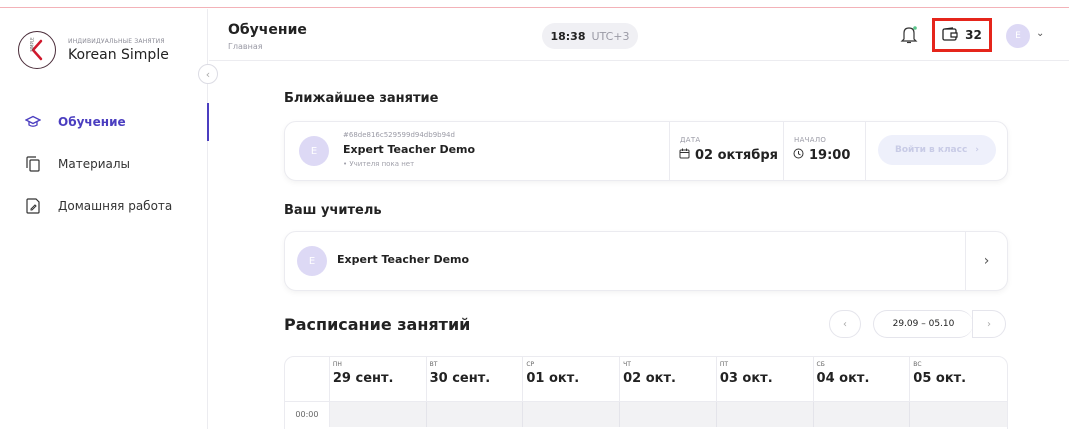  Describe the element at coordinates (118, 54) in the screenshot. I see `brand-name: Korean Simple` at that location.